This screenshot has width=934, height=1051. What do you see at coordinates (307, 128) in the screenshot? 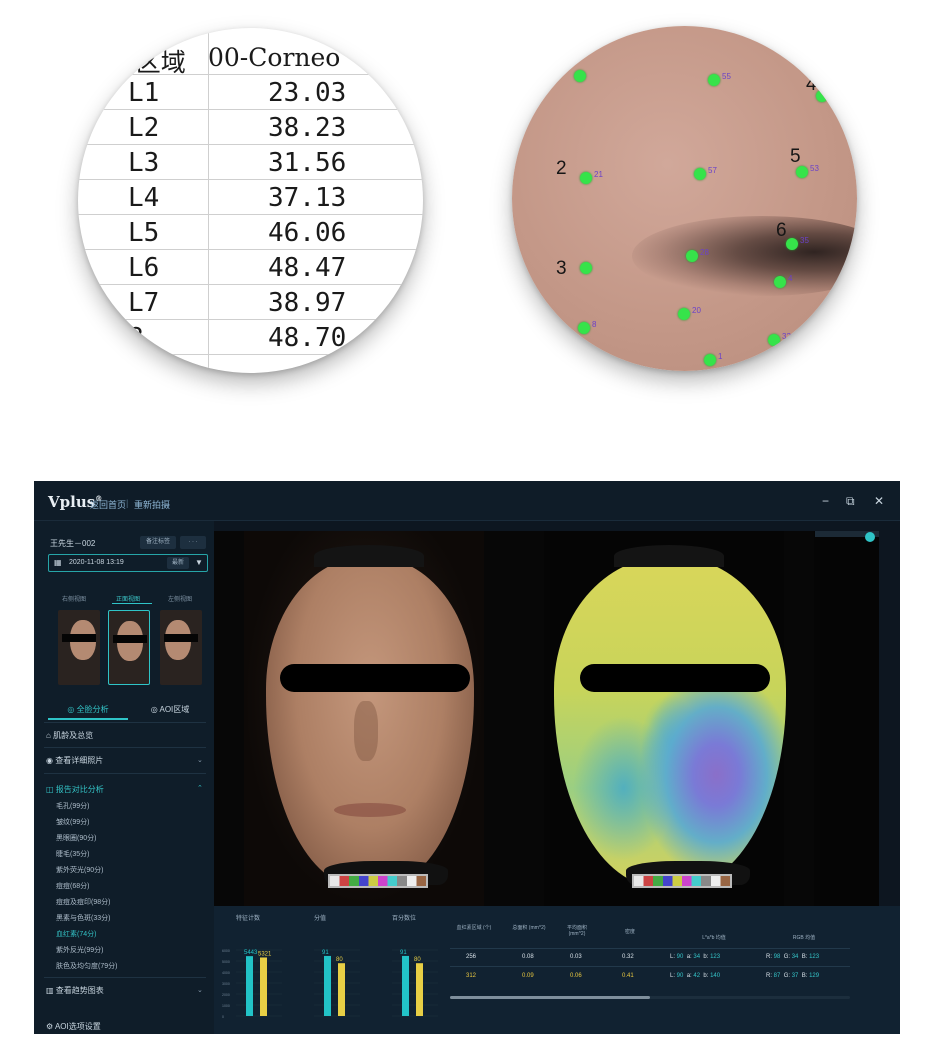
I see `row-value: 38.23` at bounding box center [307, 128].